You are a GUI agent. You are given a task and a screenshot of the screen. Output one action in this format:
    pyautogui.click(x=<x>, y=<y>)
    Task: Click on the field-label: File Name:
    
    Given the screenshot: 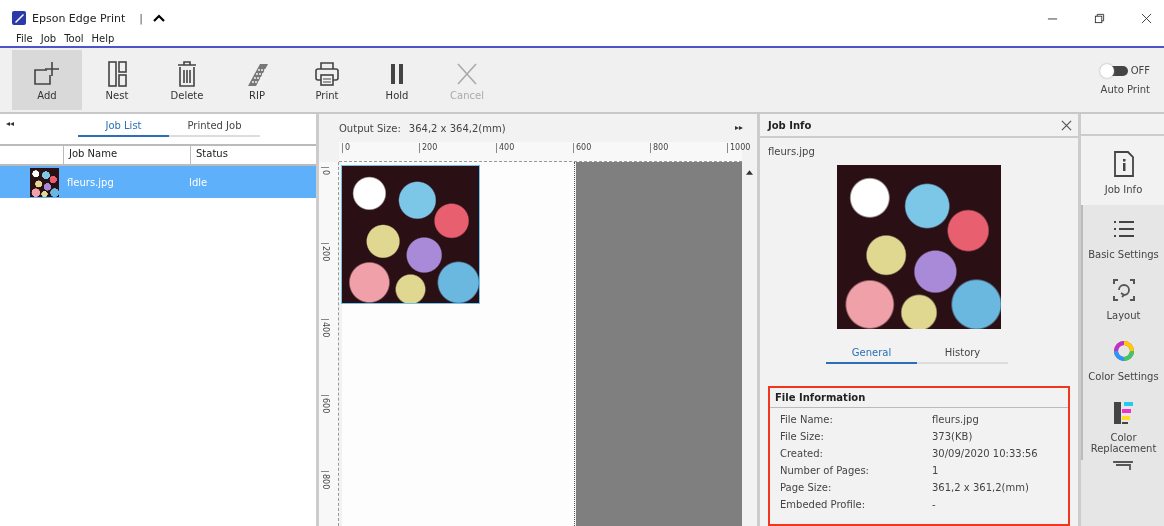 What is the action you would take?
    pyautogui.click(x=807, y=420)
    